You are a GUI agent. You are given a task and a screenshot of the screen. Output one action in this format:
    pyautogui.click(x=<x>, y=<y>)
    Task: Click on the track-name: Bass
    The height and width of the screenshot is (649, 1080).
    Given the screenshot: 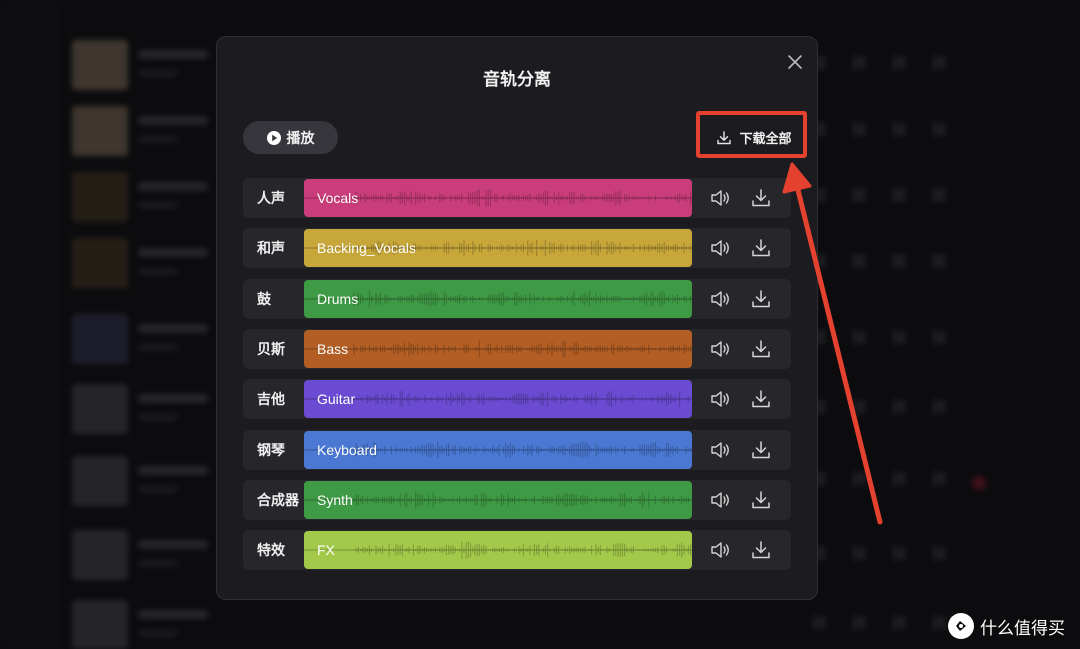 What is the action you would take?
    pyautogui.click(x=333, y=348)
    